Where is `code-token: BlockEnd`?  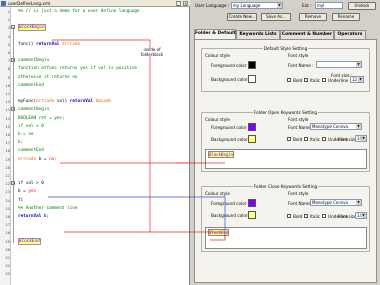
code-token: BlockEnd is located at coordinates (29, 241).